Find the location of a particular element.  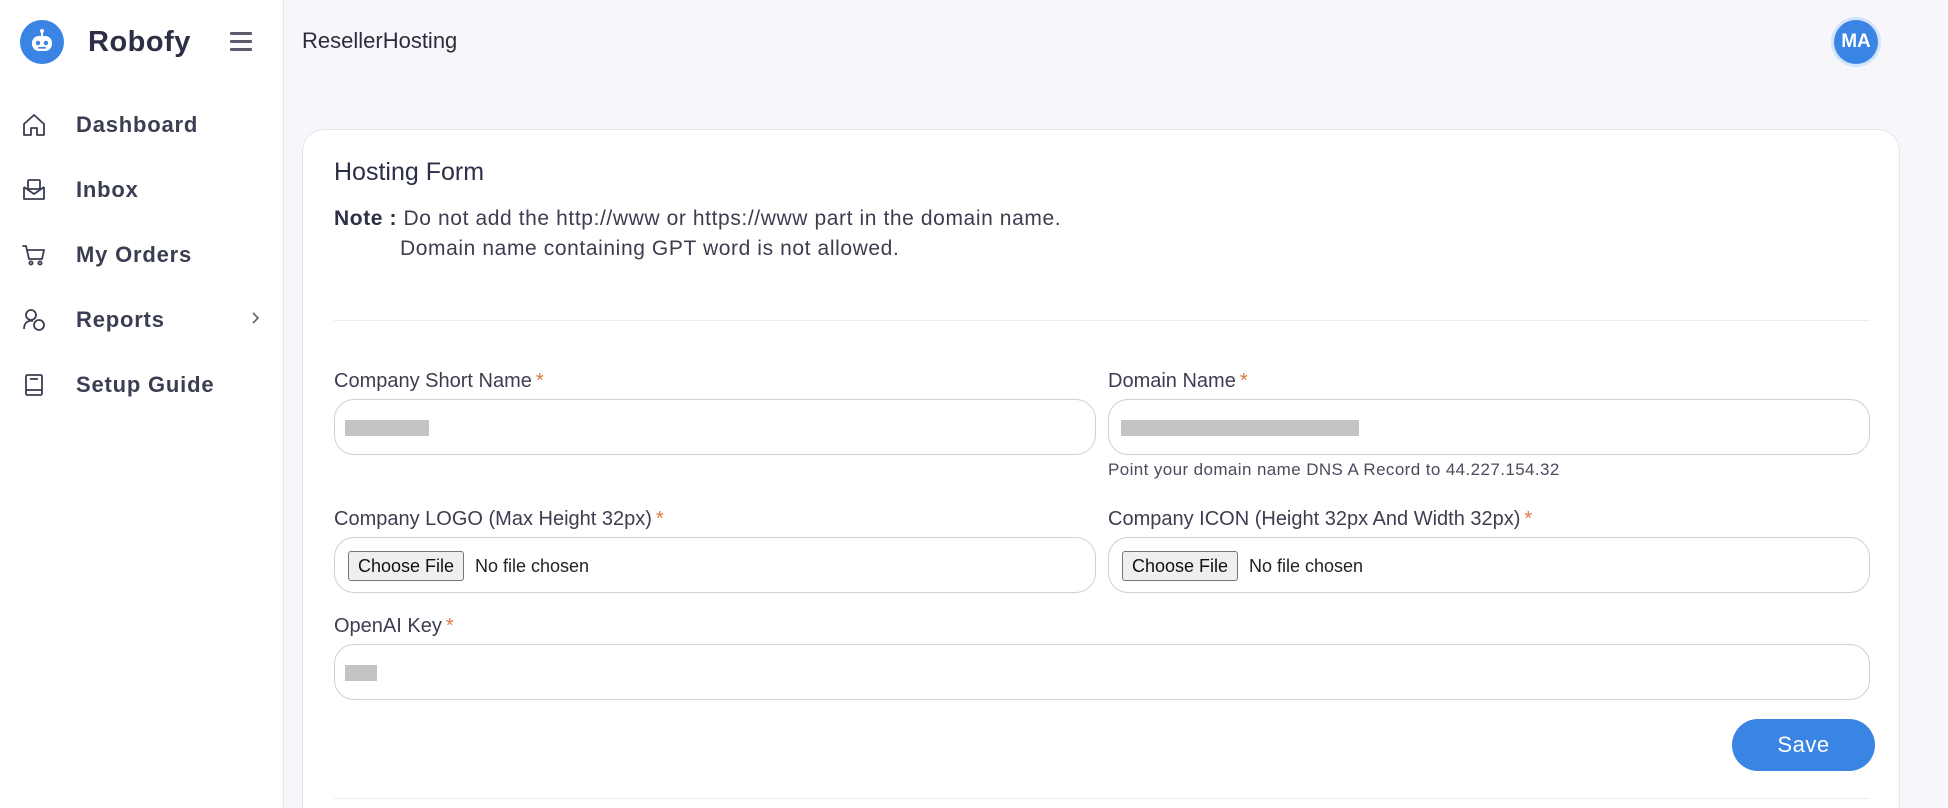

sidebar-item-label: Setup Guide is located at coordinates (145, 384).